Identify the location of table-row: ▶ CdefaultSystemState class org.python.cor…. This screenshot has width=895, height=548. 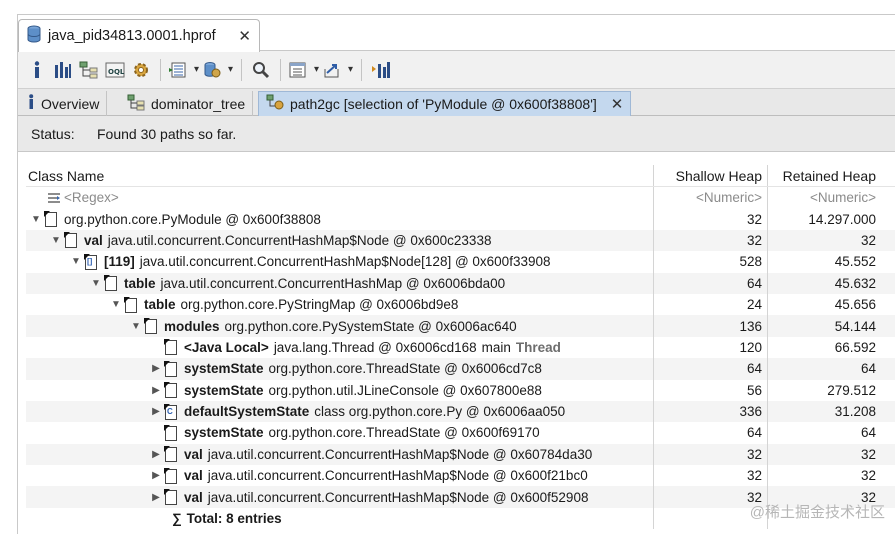
(460, 411).